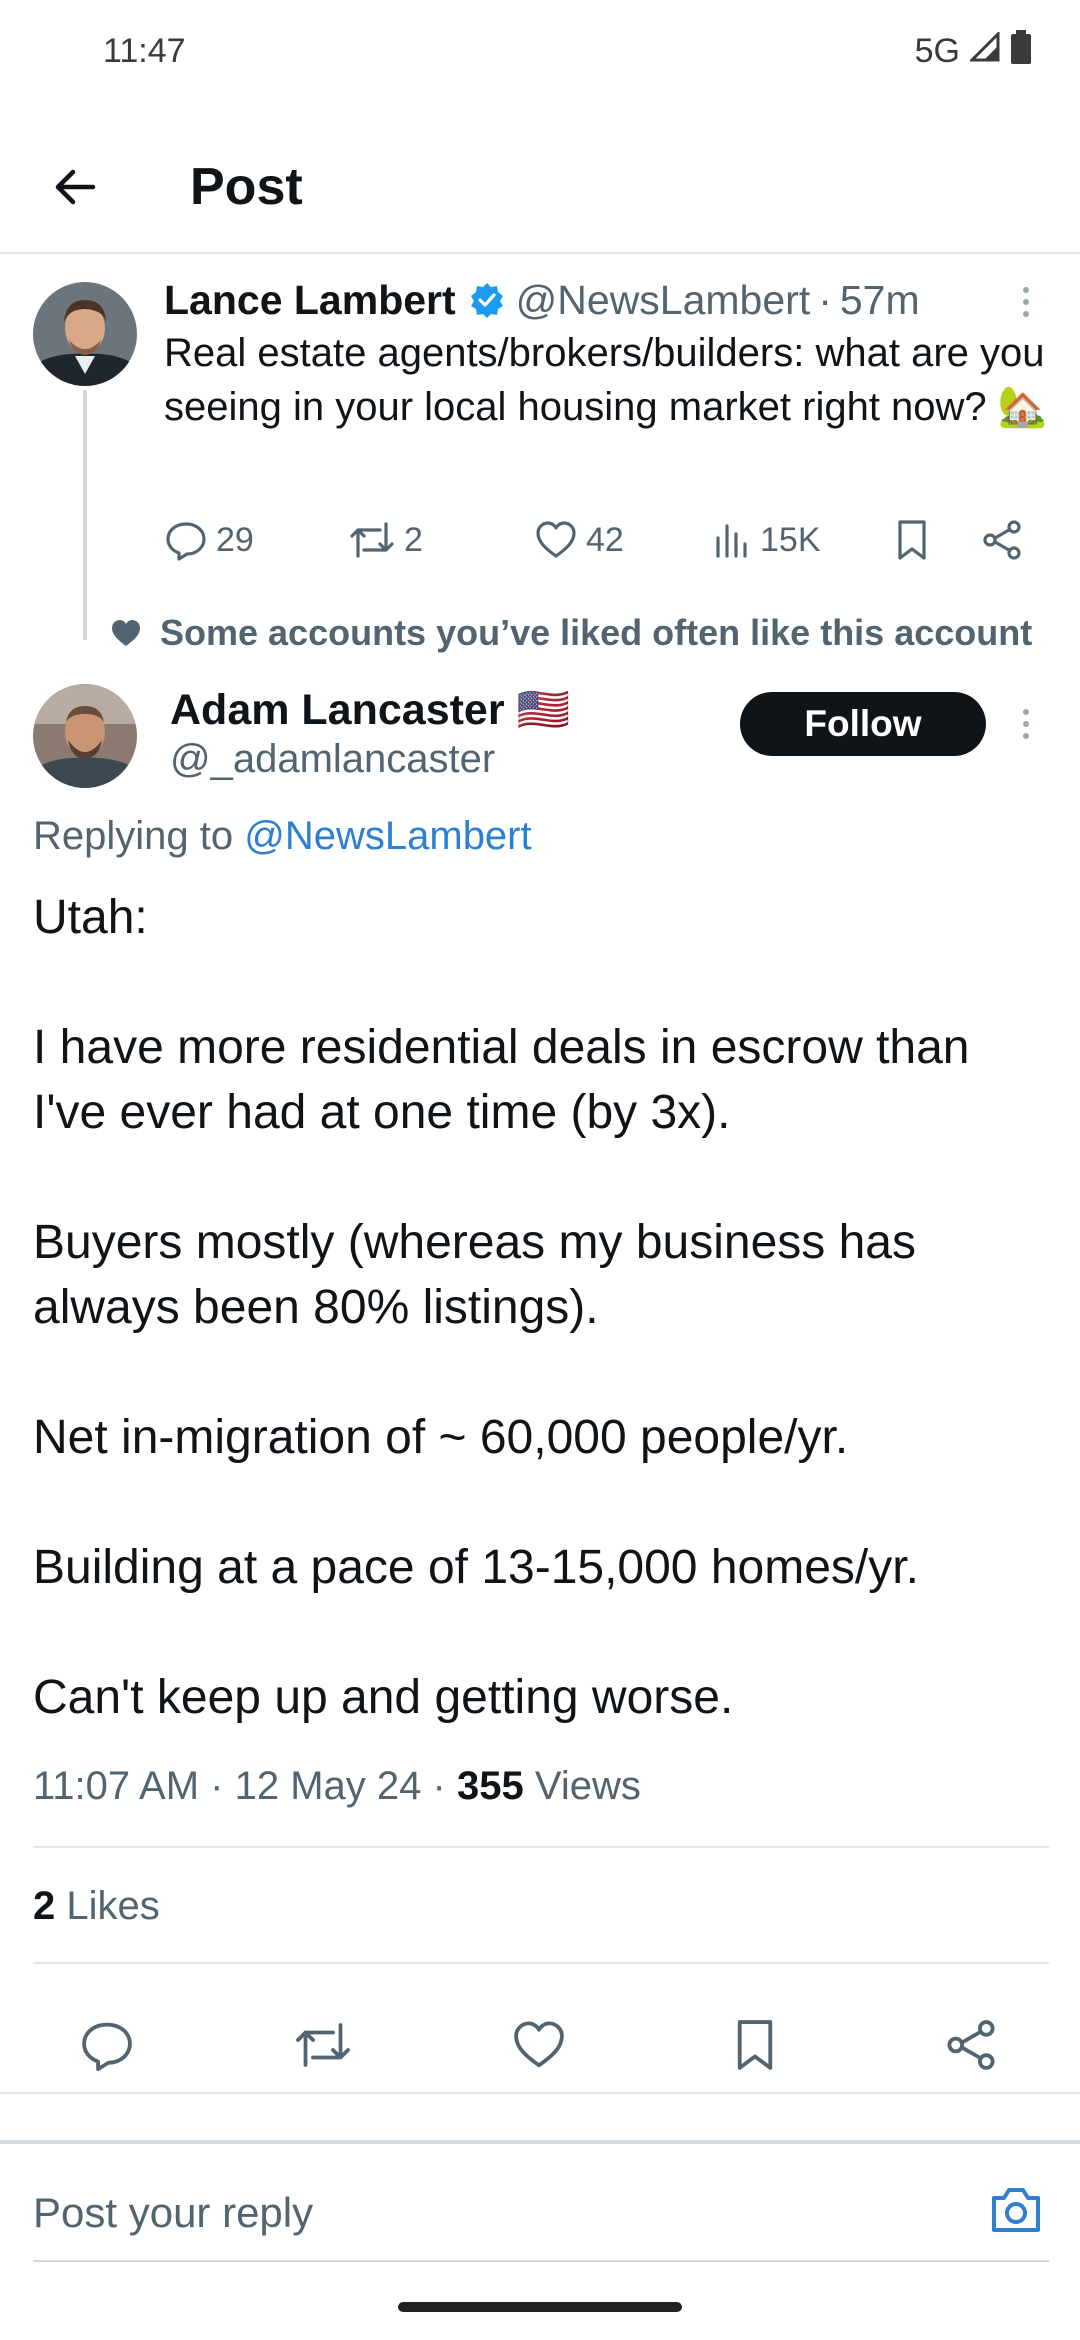 Image resolution: width=1080 pixels, height=2340 pixels. What do you see at coordinates (85, 515) in the screenshot?
I see `thread-line` at bounding box center [85, 515].